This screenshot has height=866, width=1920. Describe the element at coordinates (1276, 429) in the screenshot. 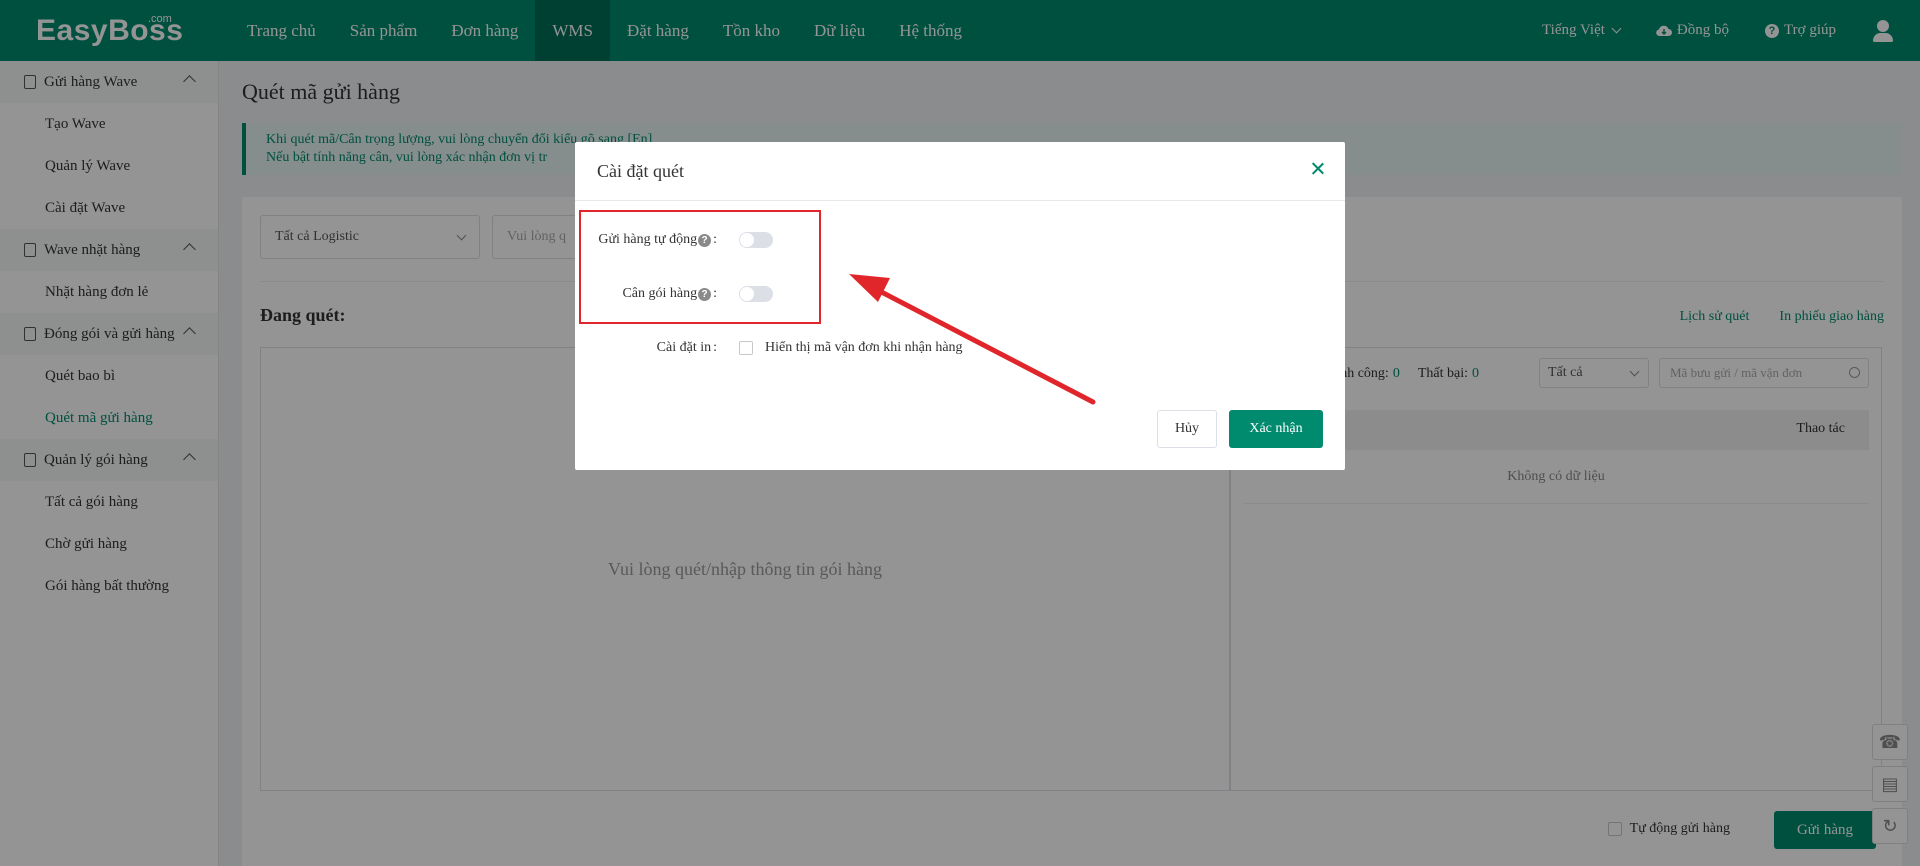

I see `confirm-button: Xác nhận` at that location.